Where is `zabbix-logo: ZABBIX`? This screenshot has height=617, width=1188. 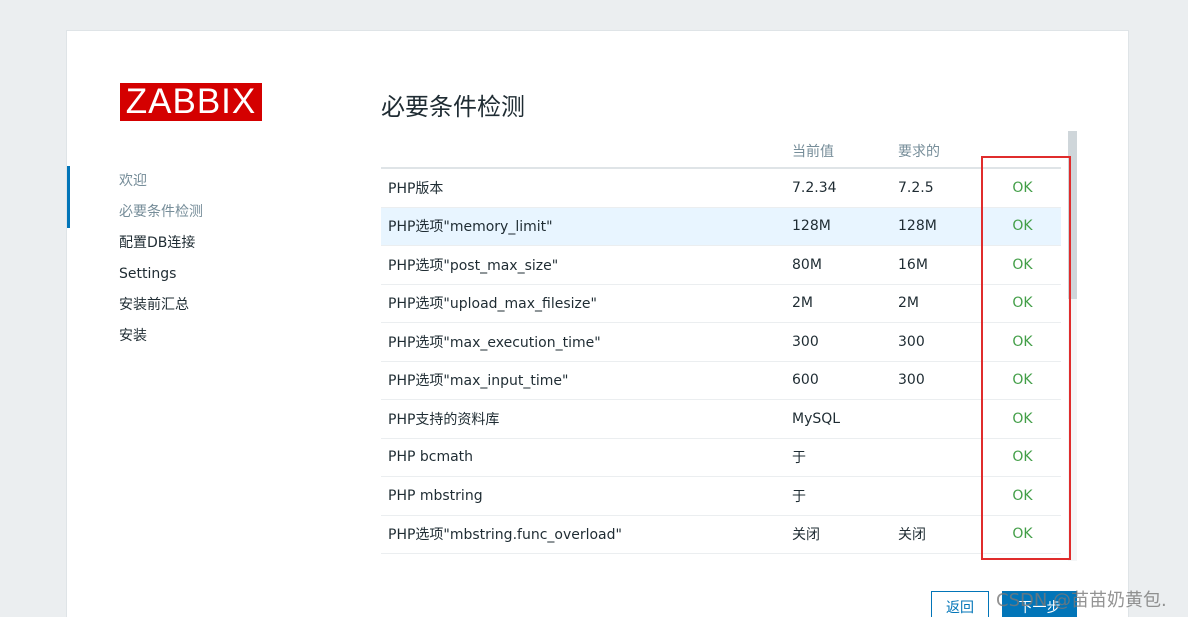
zabbix-logo: ZABBIX is located at coordinates (191, 102).